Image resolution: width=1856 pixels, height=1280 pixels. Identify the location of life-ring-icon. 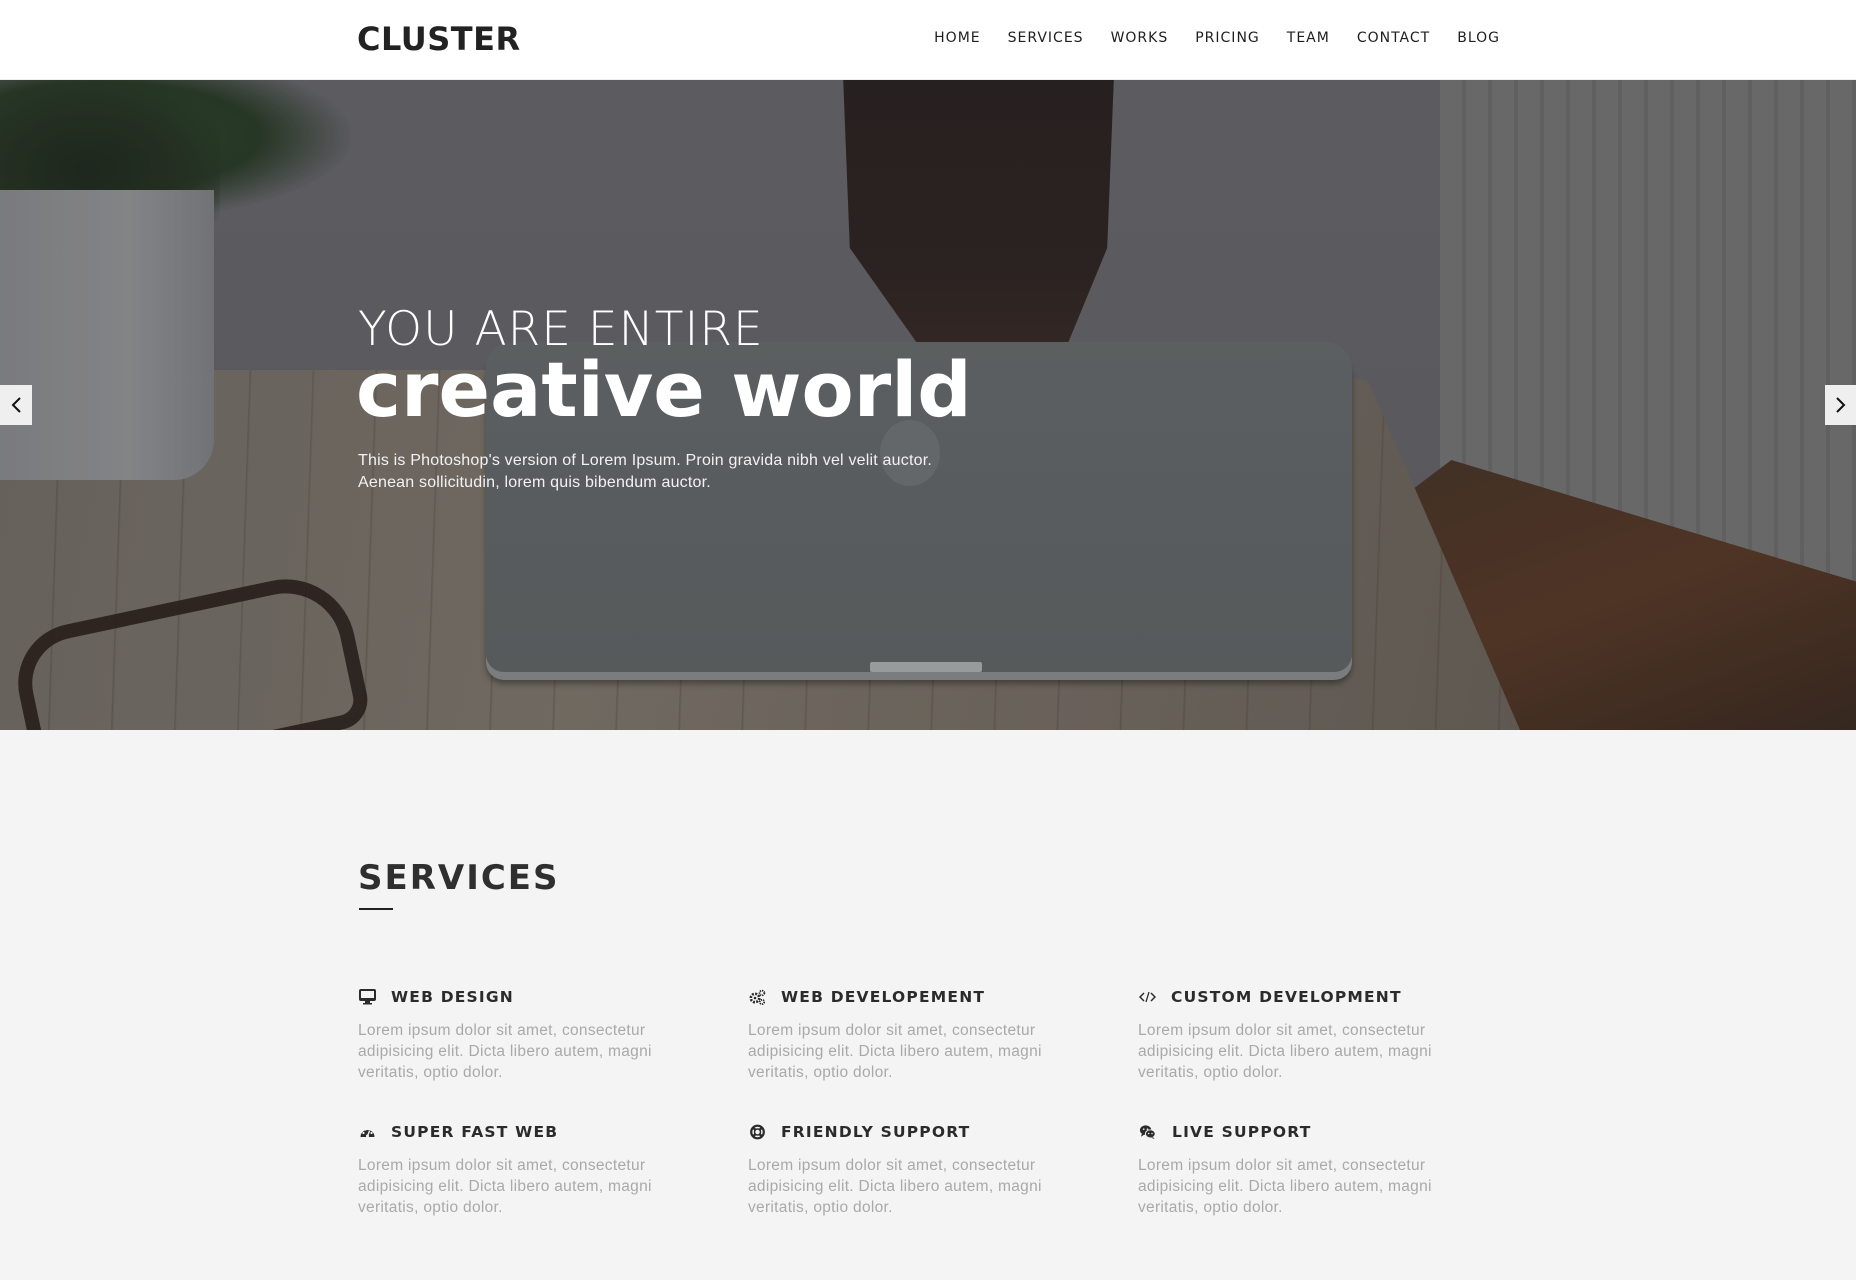
(757, 1132).